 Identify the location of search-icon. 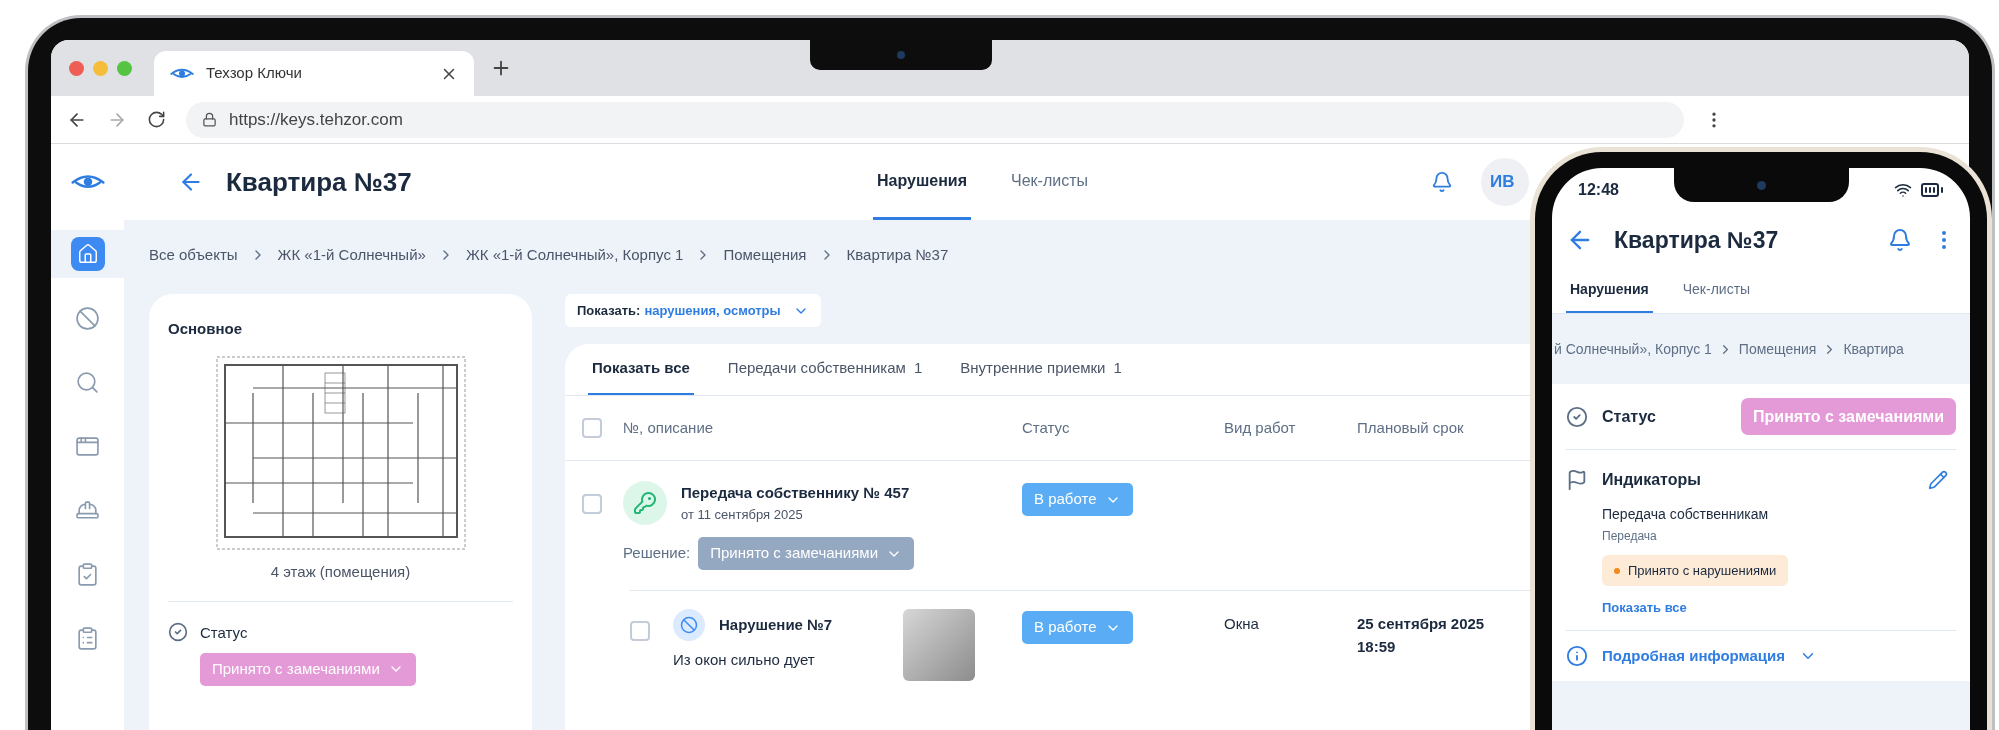
(87, 382).